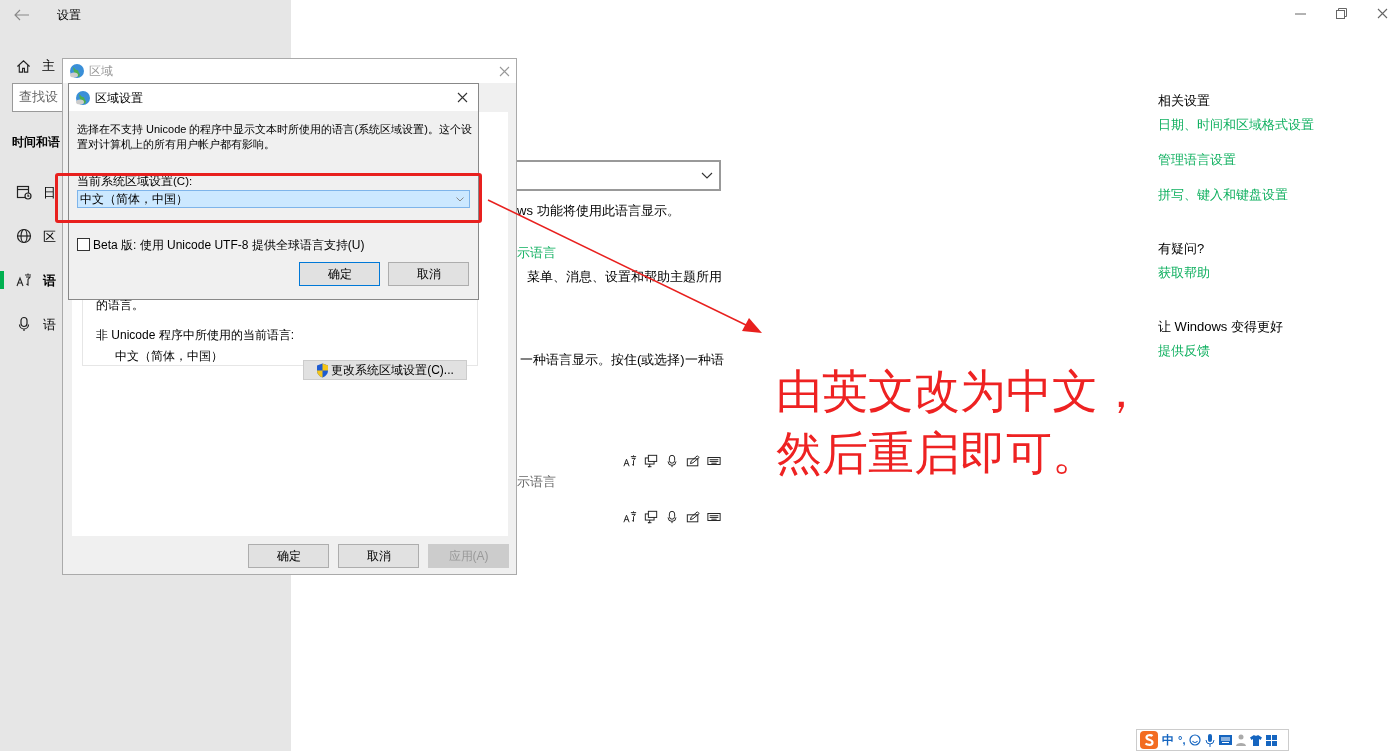 Image resolution: width=1400 pixels, height=751 pixels. I want to click on dialog-title: 区域设置, so click(119, 98).